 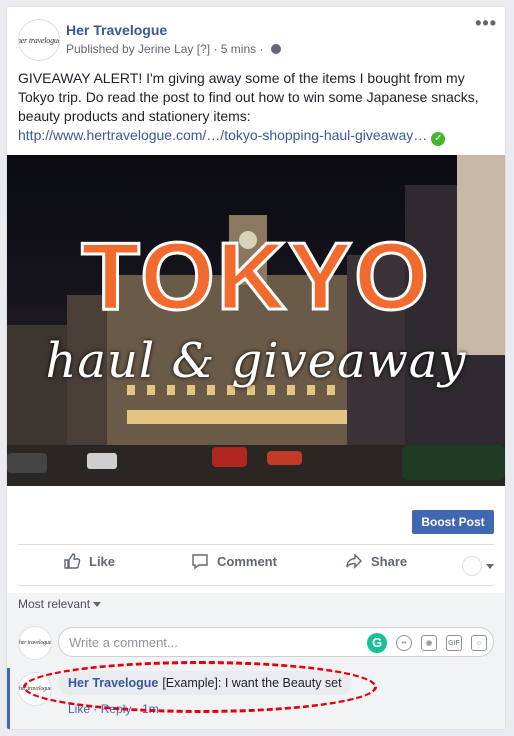 I want to click on comment-button: Comment, so click(x=234, y=561).